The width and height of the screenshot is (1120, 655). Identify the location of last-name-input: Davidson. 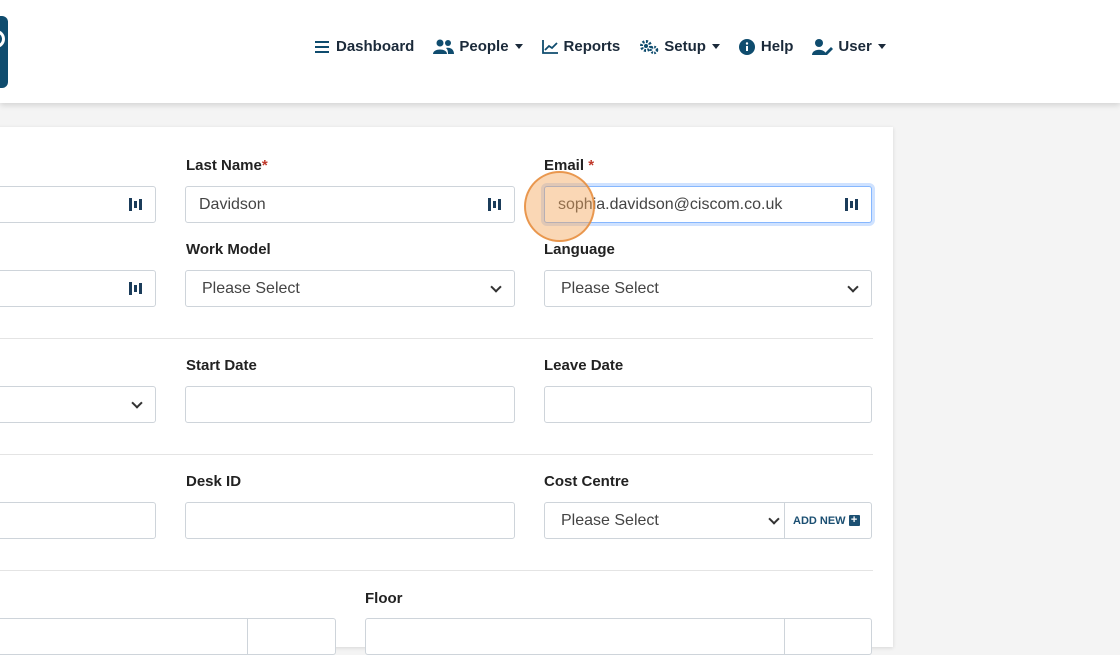
(350, 204).